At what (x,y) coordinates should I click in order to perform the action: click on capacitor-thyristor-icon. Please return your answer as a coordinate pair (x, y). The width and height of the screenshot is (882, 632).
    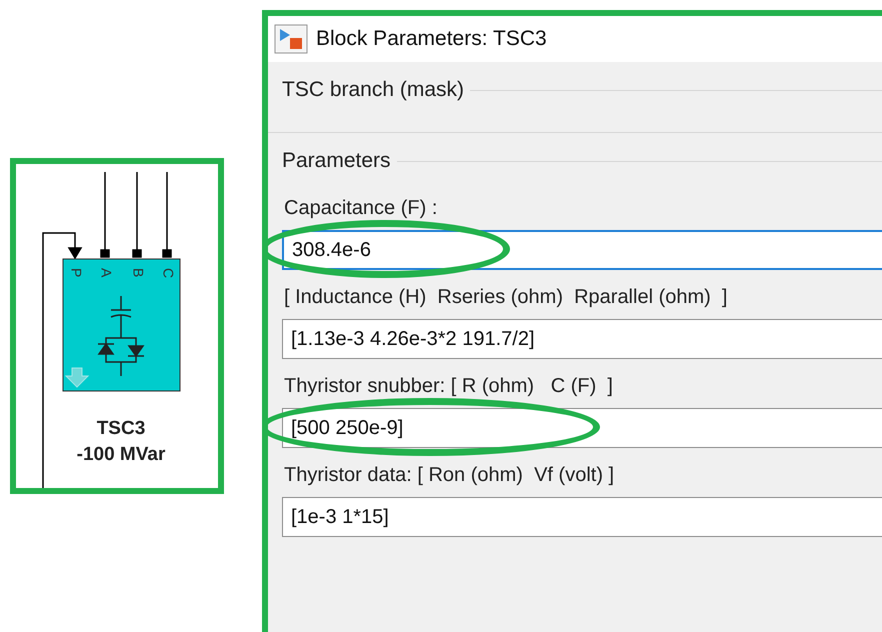
    Looking at the image, I should click on (121, 336).